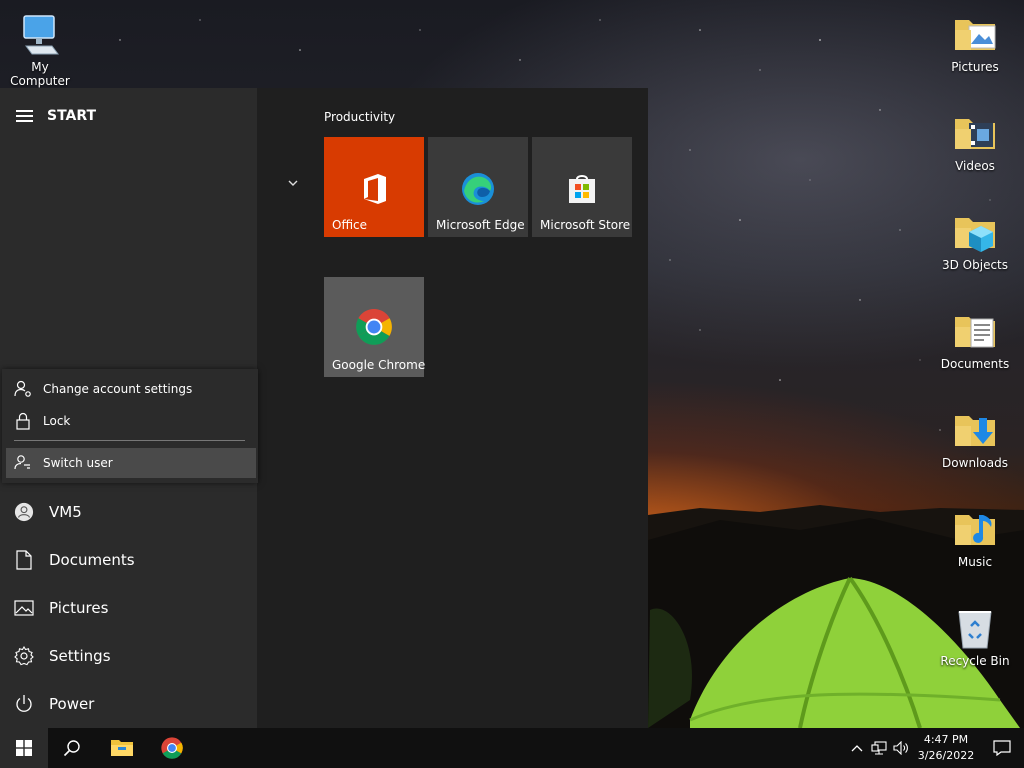  What do you see at coordinates (975, 562) in the screenshot?
I see `desktop-icon-label: Music` at bounding box center [975, 562].